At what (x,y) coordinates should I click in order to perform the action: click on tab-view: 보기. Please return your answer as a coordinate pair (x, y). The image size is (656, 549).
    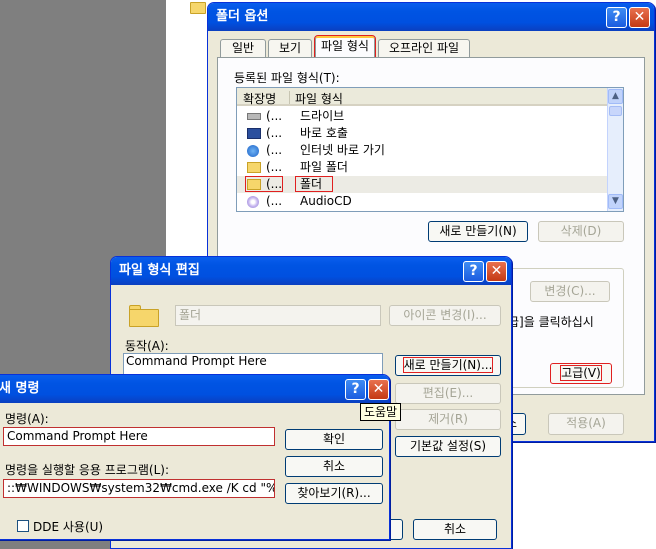
    Looking at the image, I should click on (290, 48).